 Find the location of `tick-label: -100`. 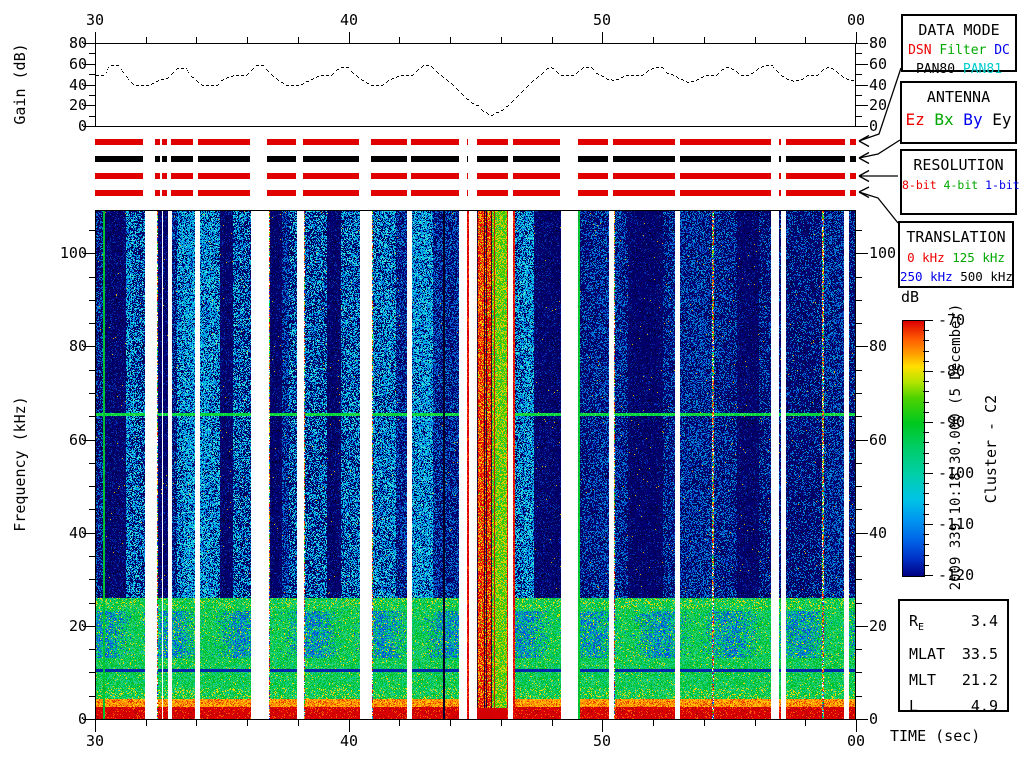

tick-label: -100 is located at coordinates (956, 473).